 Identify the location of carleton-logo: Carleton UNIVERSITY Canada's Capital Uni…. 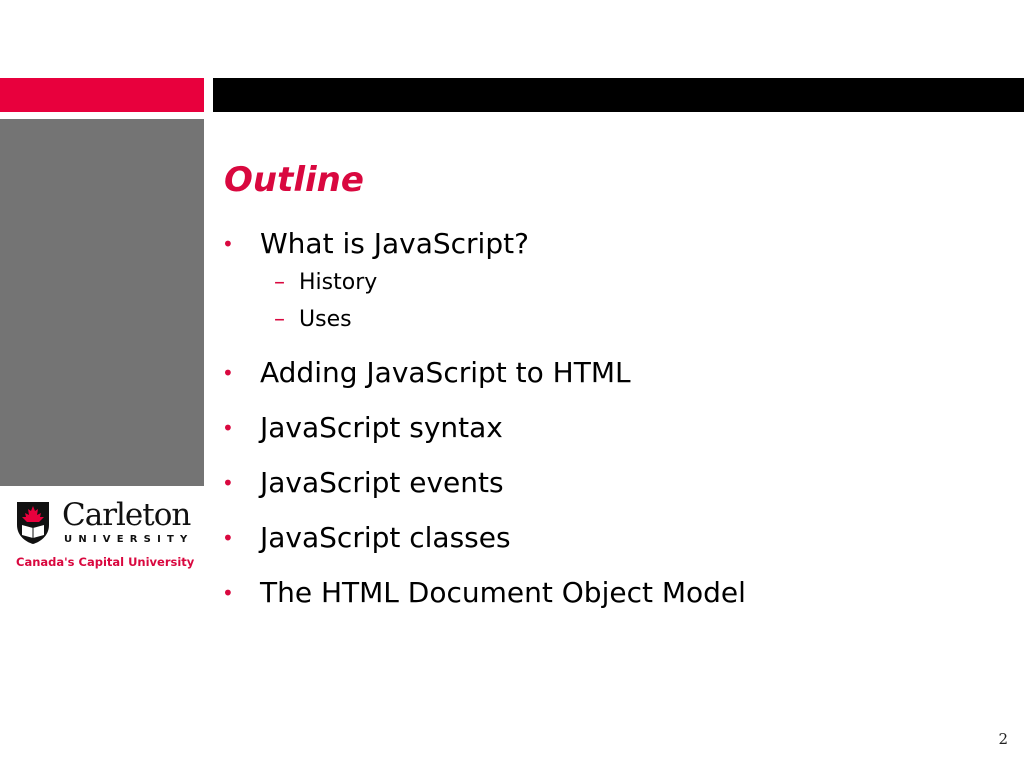
(104, 535).